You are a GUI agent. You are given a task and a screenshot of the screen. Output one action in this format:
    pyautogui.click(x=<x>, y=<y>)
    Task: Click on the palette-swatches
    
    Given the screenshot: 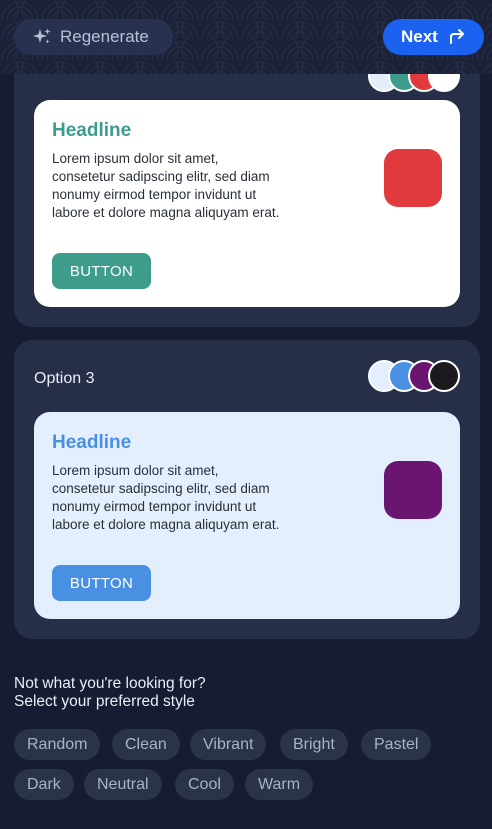 What is the action you would take?
    pyautogui.click(x=414, y=376)
    